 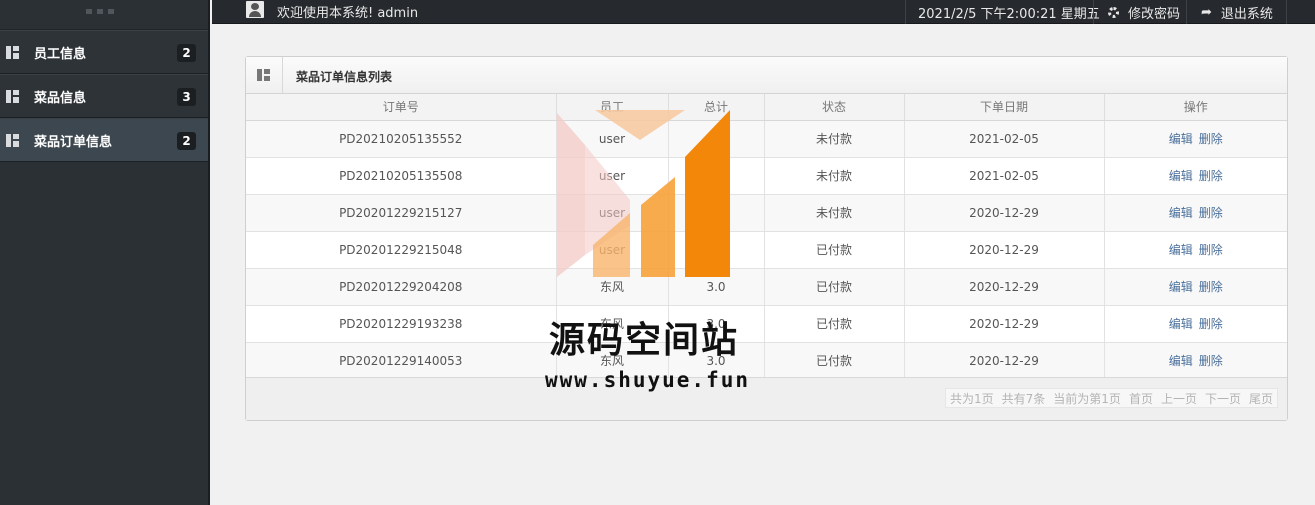 I want to click on column-header-total: 总计, so click(x=716, y=107).